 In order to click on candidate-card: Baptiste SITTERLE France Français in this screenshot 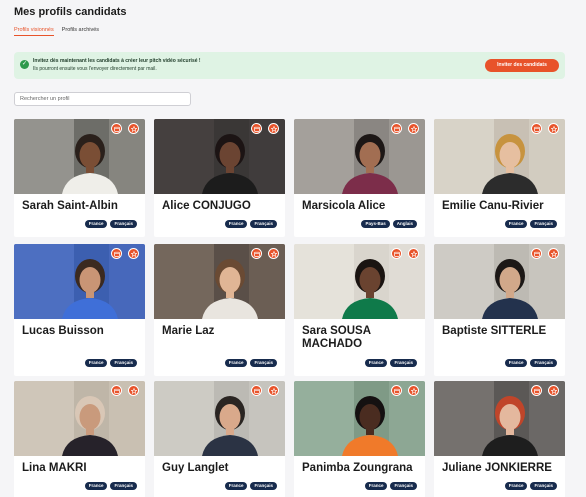, I will do `click(499, 310)`.